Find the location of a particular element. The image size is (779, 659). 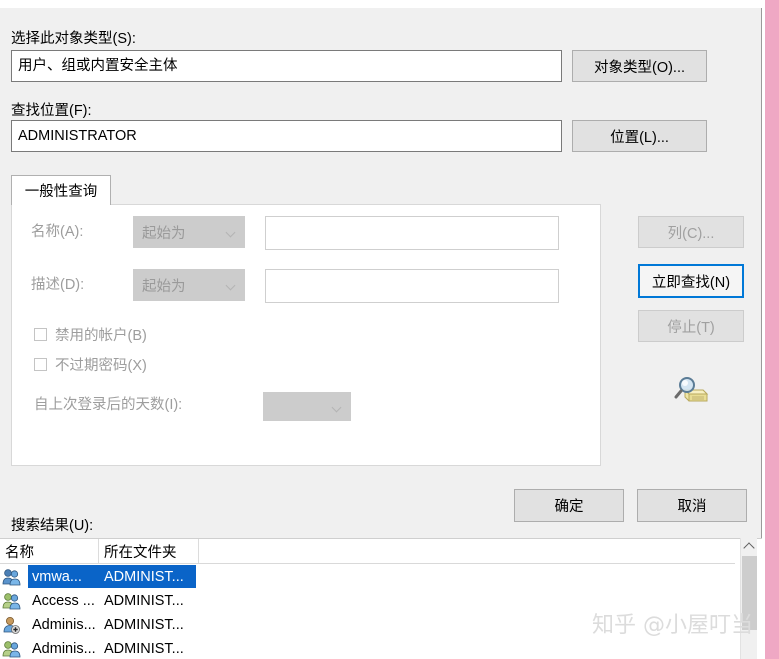

name-condition-value: 起始为 is located at coordinates (164, 233).